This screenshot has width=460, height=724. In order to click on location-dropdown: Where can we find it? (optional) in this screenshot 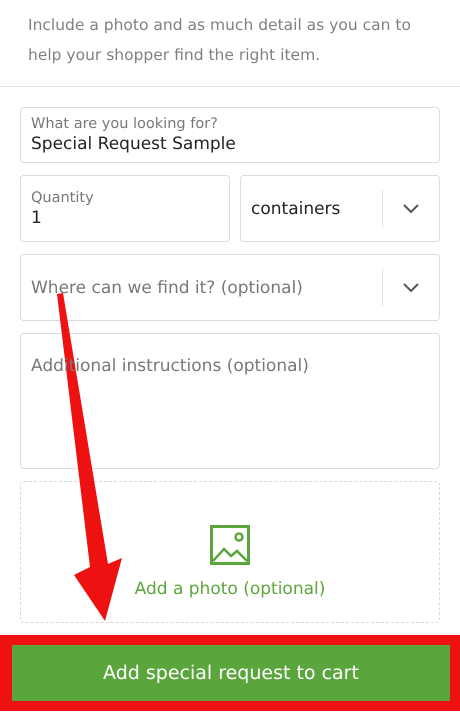, I will do `click(230, 287)`.